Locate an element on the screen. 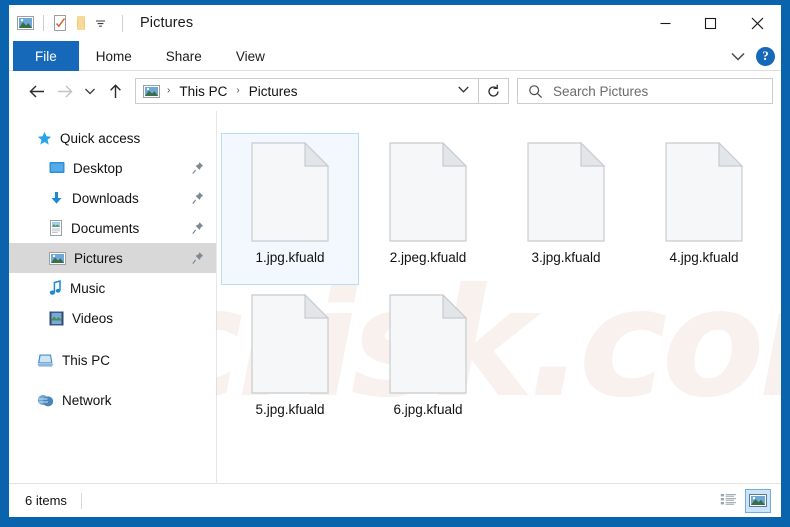 The height and width of the screenshot is (527, 790). status-bar: 6 items is located at coordinates (395, 500).